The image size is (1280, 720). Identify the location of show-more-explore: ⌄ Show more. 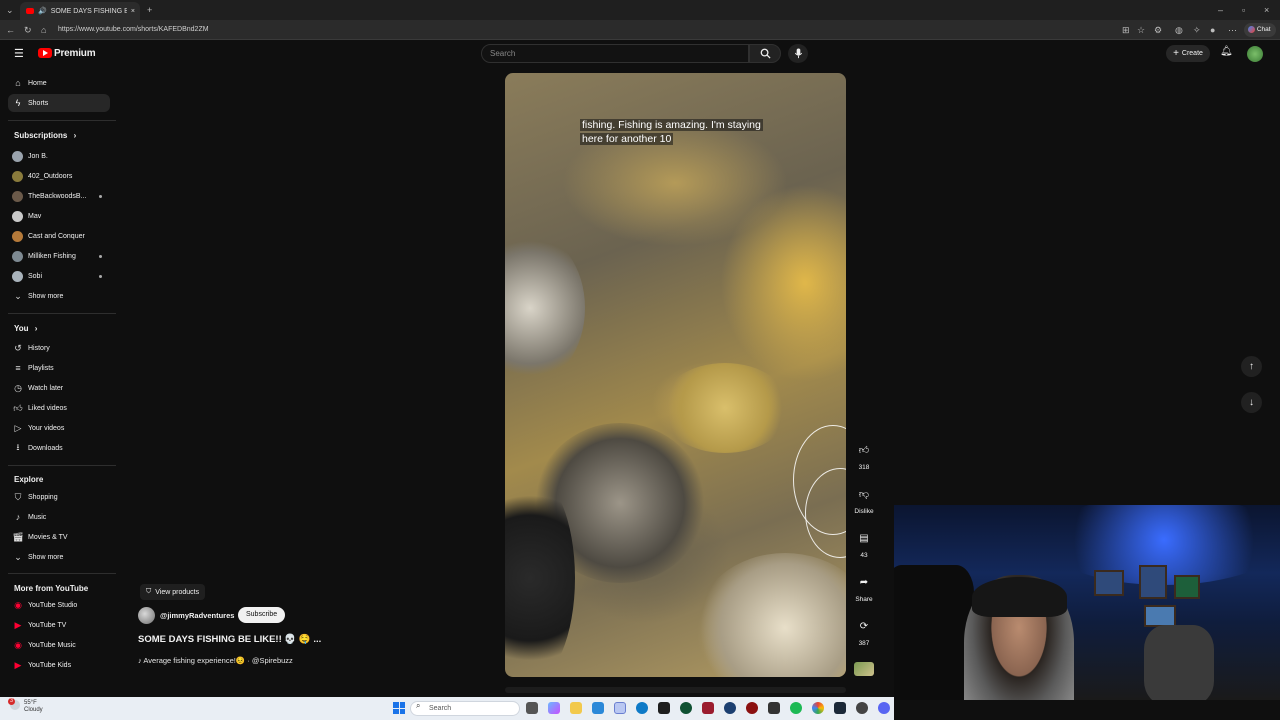
(59, 557).